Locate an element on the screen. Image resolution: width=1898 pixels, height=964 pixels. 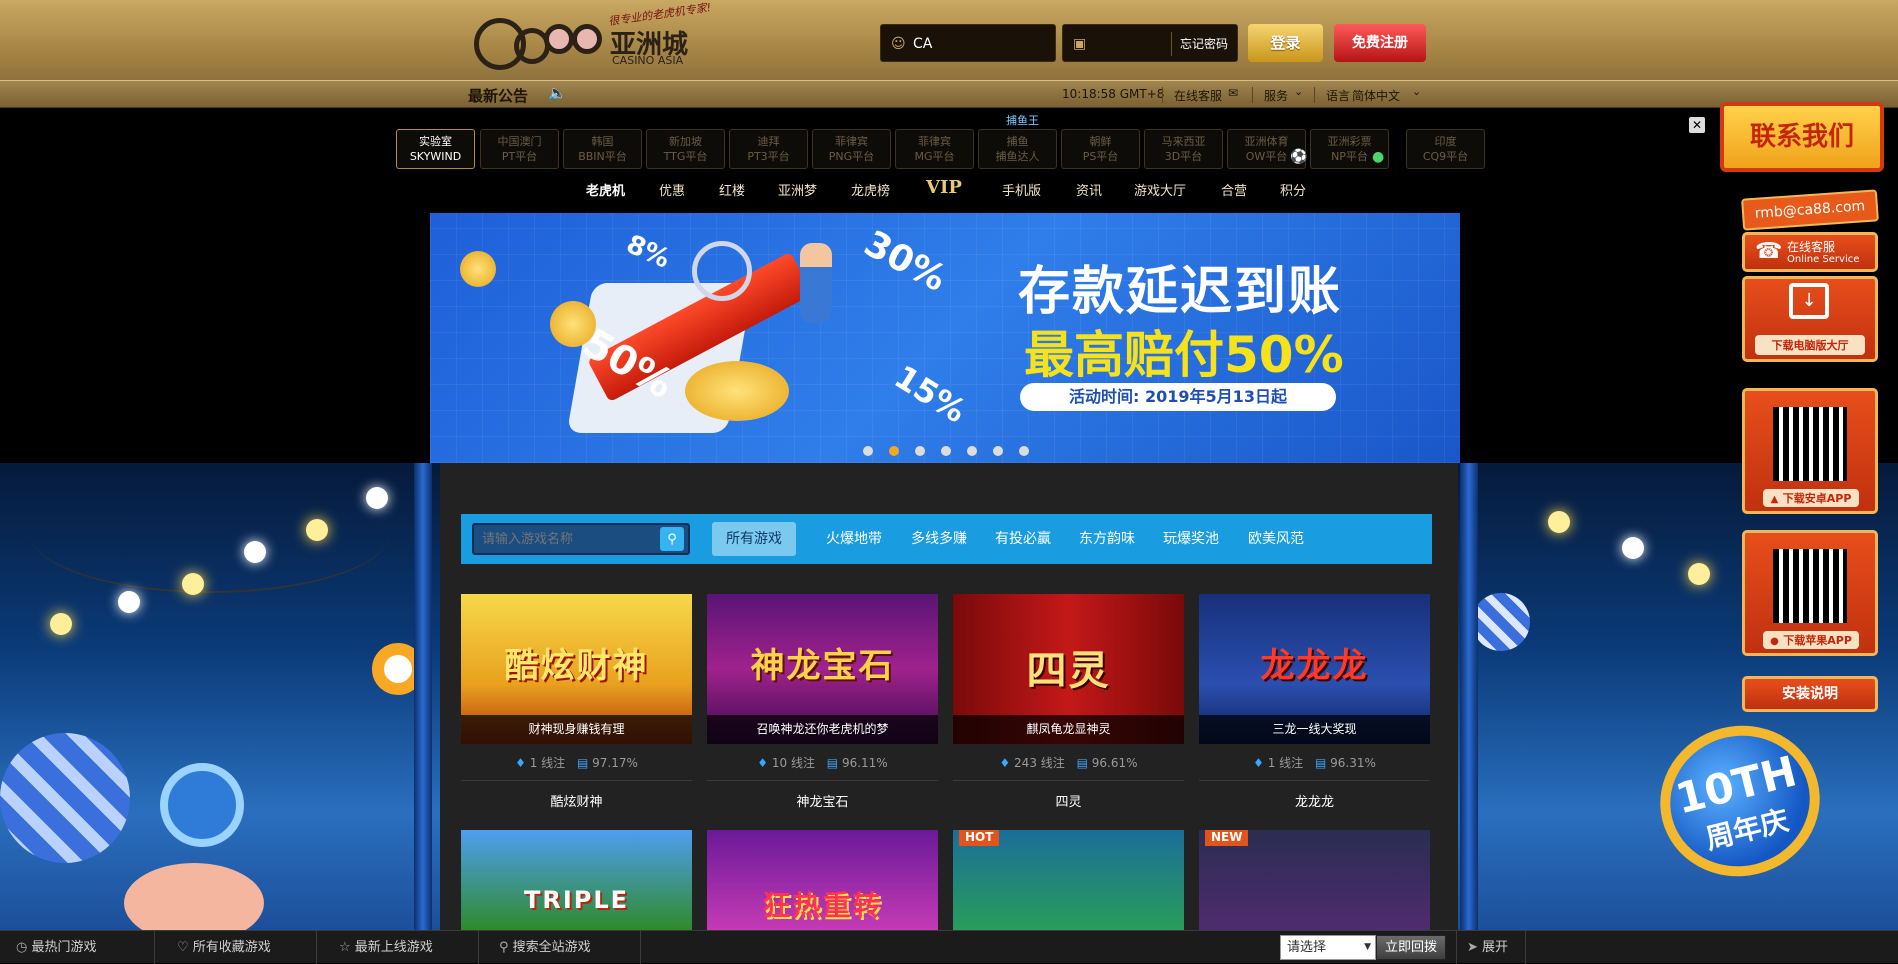
game-stats: ♦ 243 线注 ▤ 96.61% is located at coordinates (1068, 762).